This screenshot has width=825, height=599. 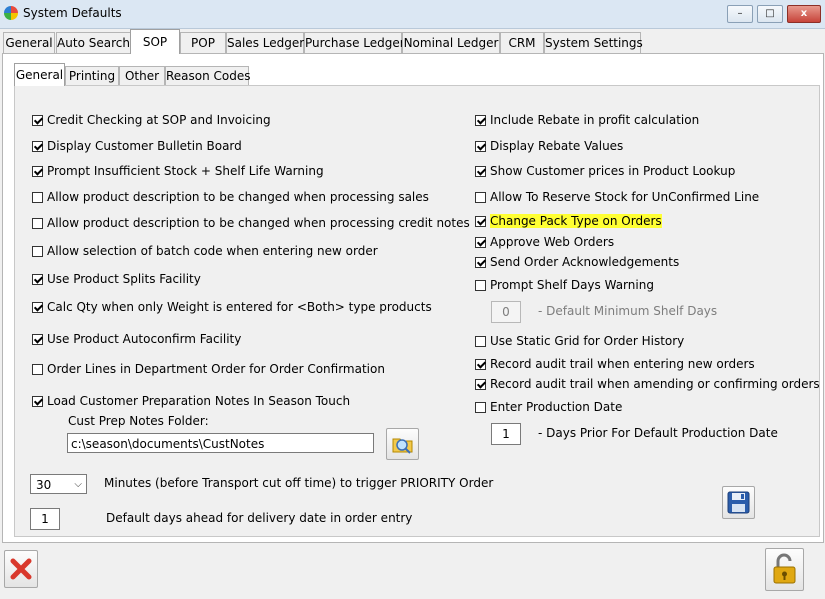 What do you see at coordinates (11, 13) in the screenshot?
I see `app-icon` at bounding box center [11, 13].